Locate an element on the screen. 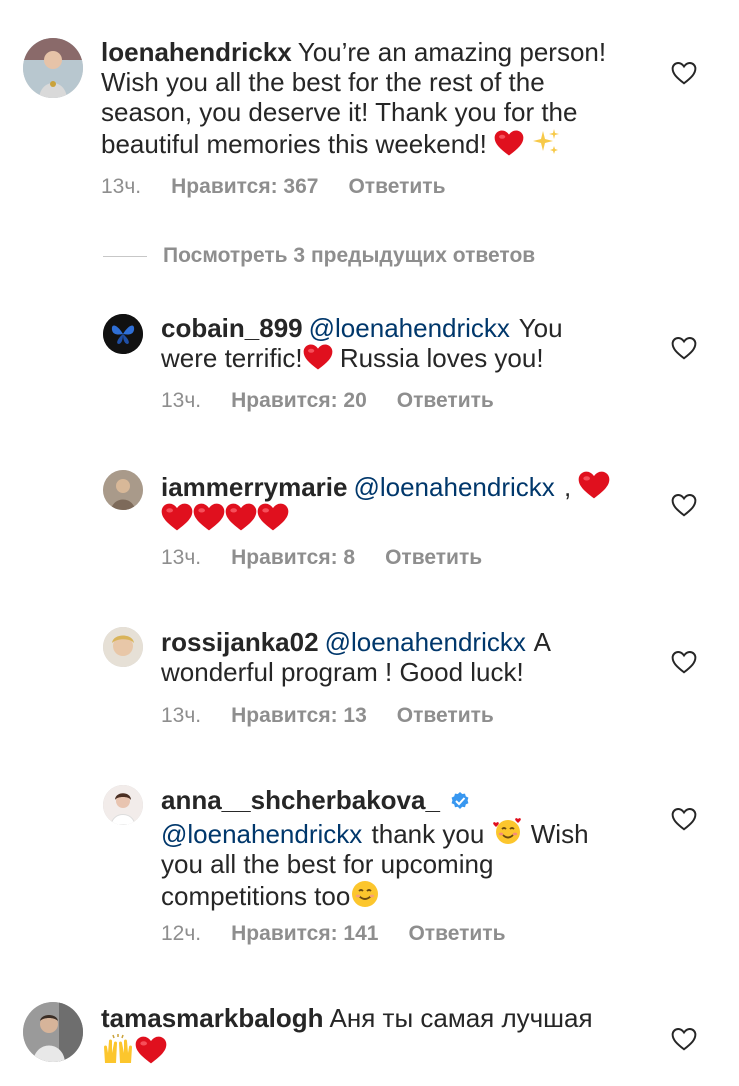  reply-body-b: Russia loves you! is located at coordinates (441, 358).